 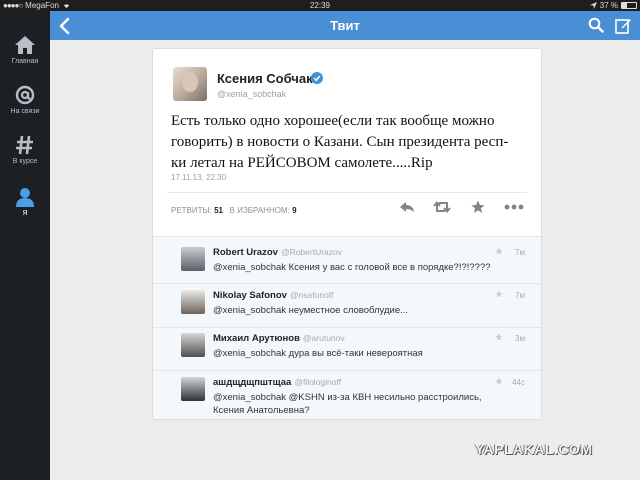 I want to click on home-icon, so click(x=25, y=45).